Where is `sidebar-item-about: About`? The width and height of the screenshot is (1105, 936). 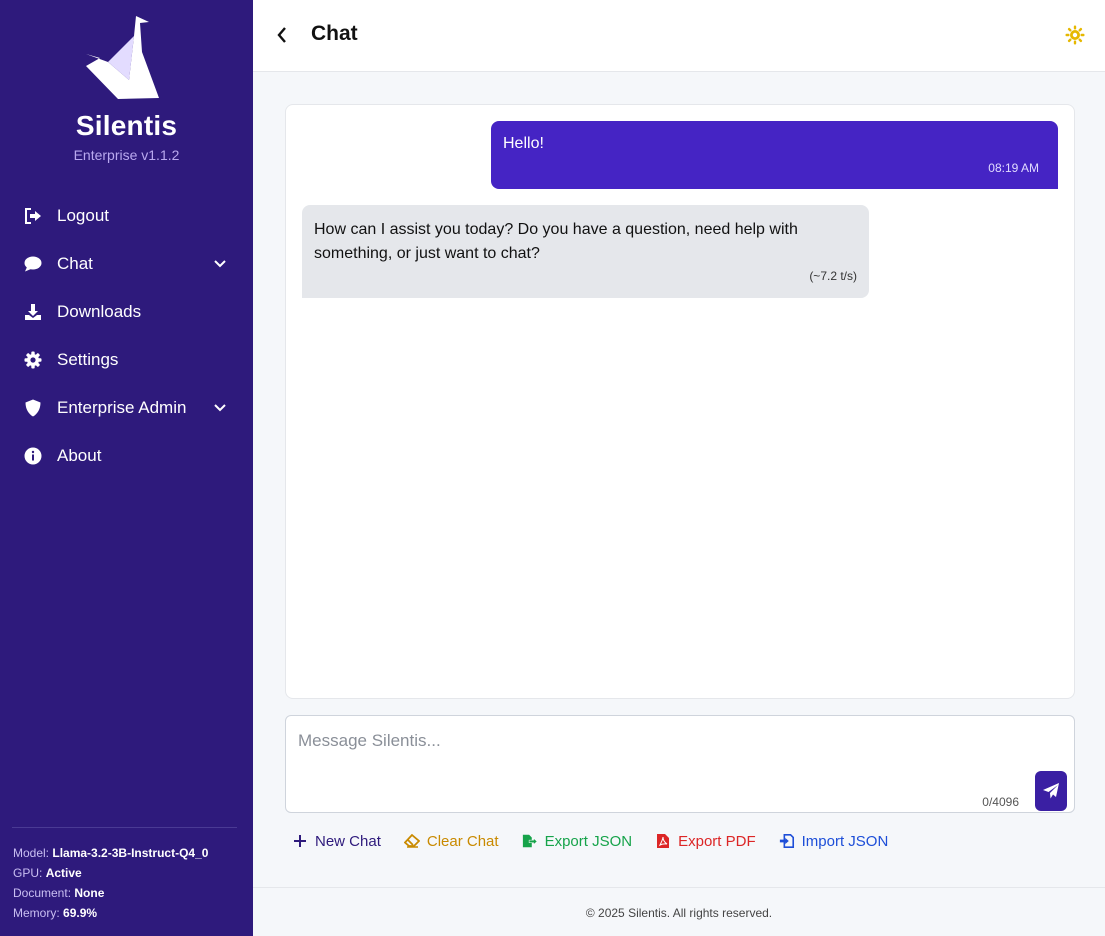
sidebar-item-about: About is located at coordinates (126, 456).